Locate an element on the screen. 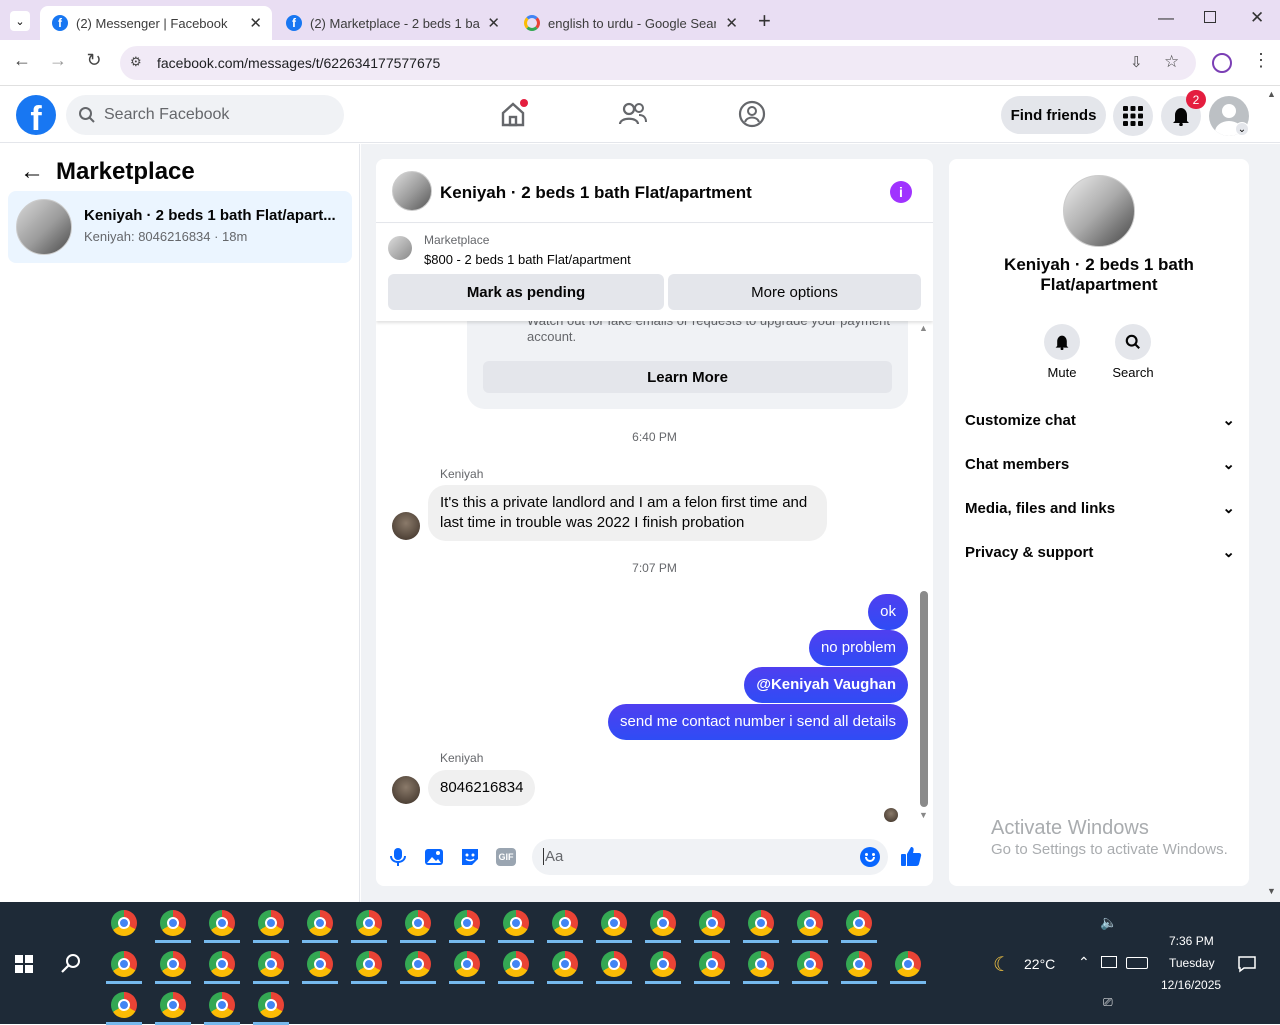  tab-google: english to urdu - Google Search ✕ is located at coordinates (630, 23).